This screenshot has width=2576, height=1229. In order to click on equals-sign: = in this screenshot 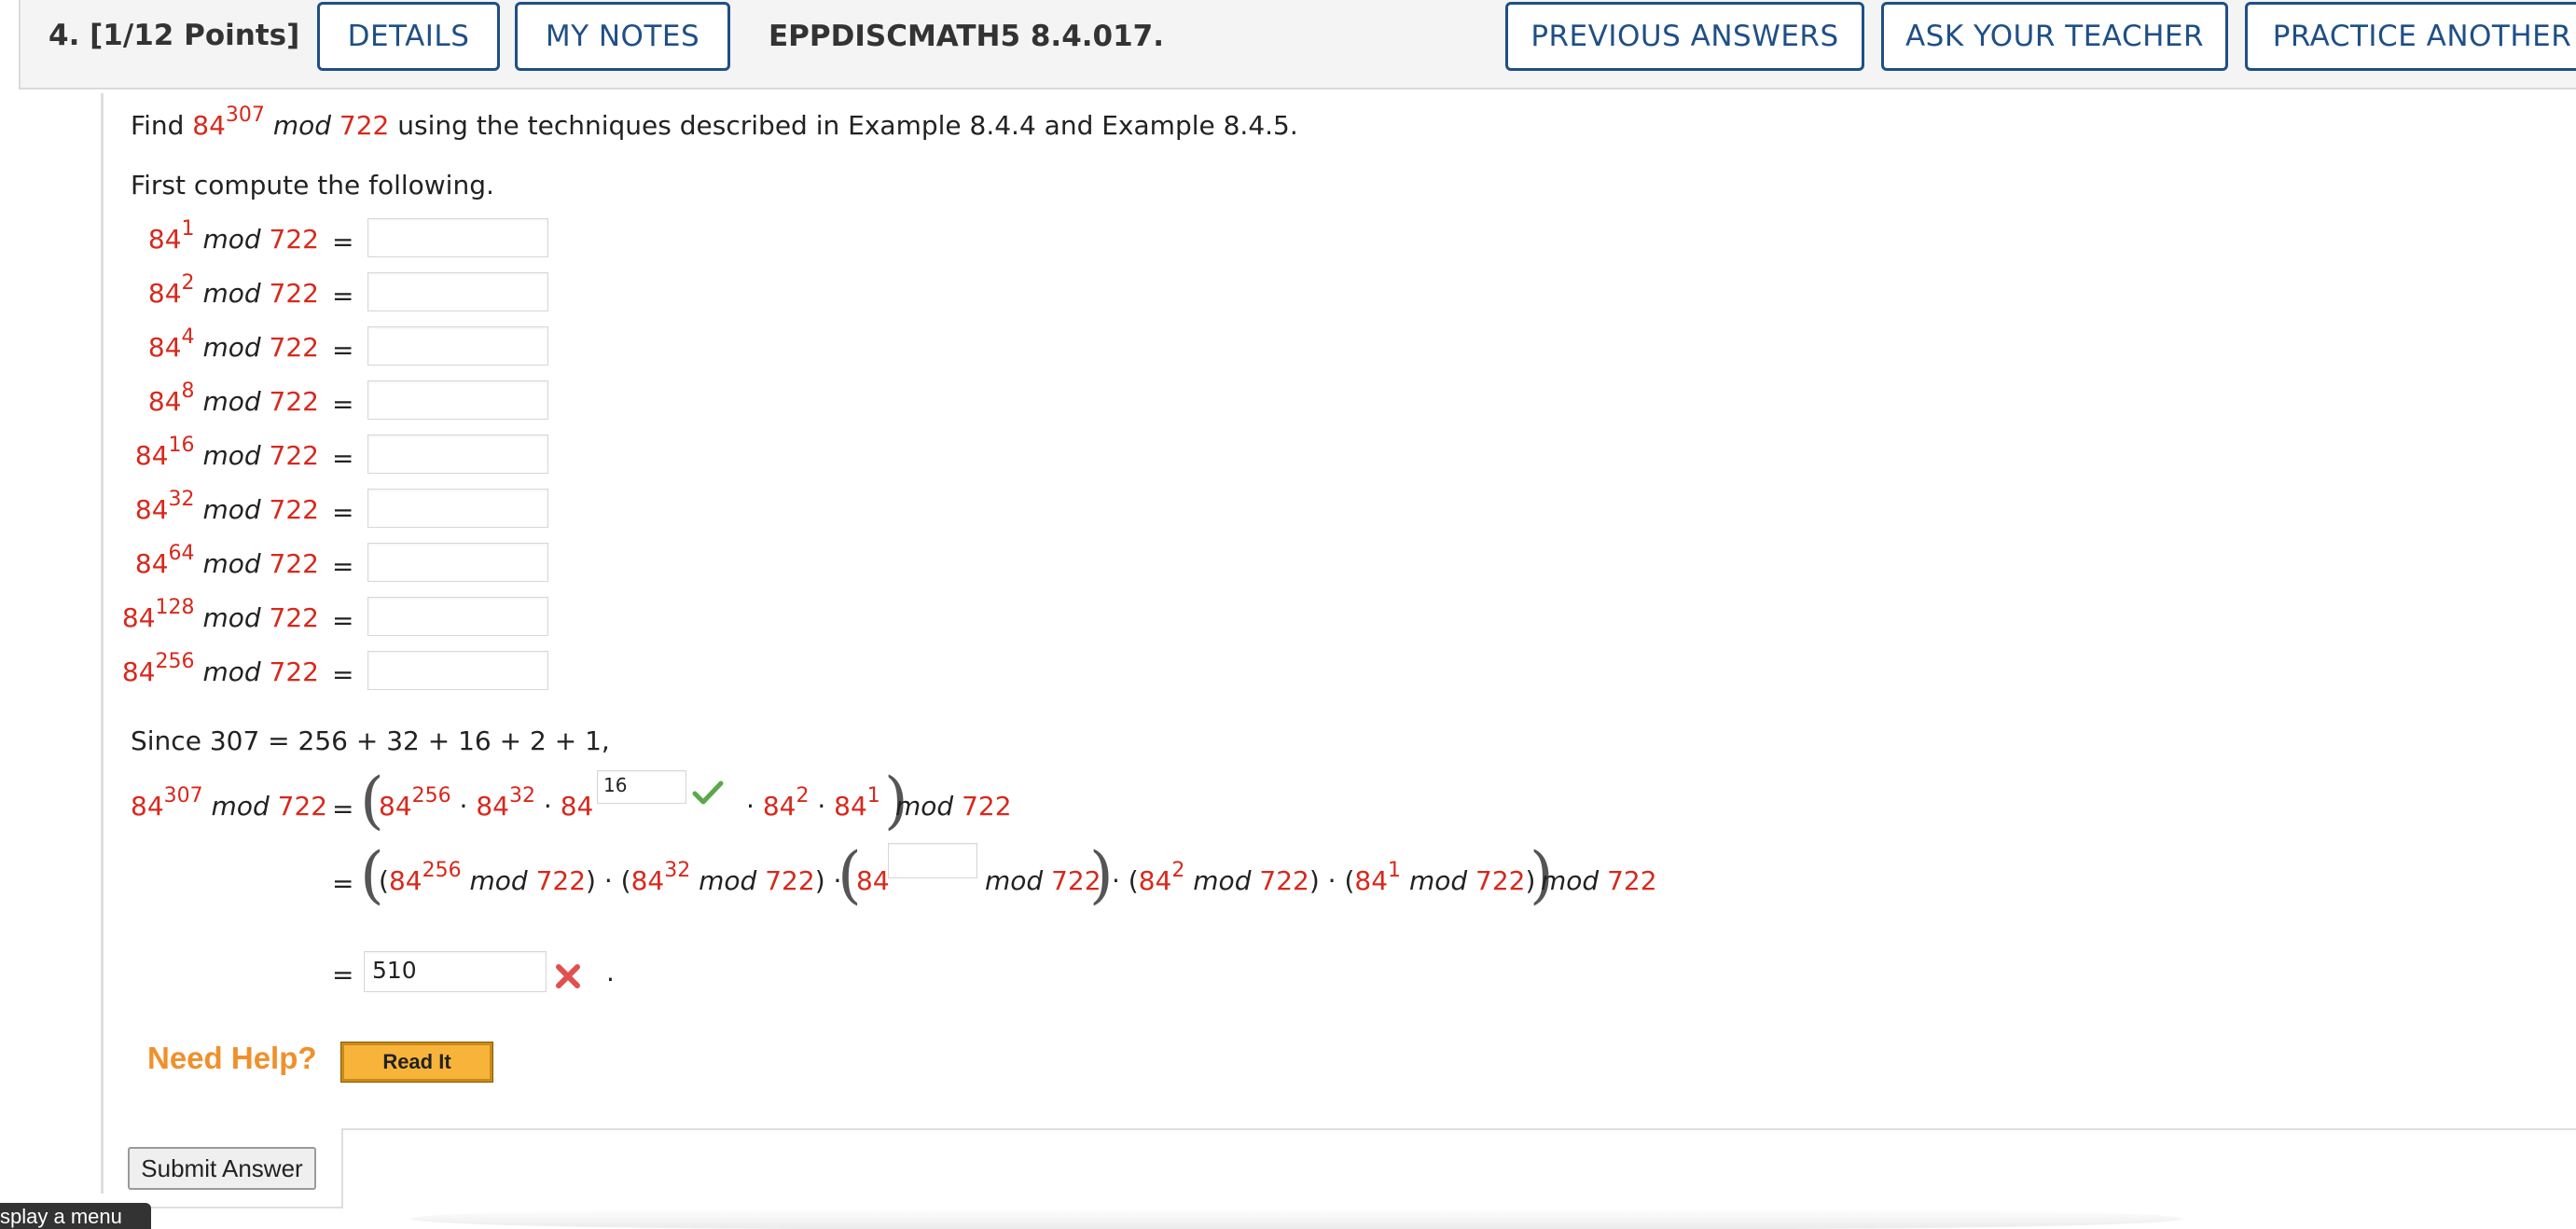, I will do `click(343, 809)`.